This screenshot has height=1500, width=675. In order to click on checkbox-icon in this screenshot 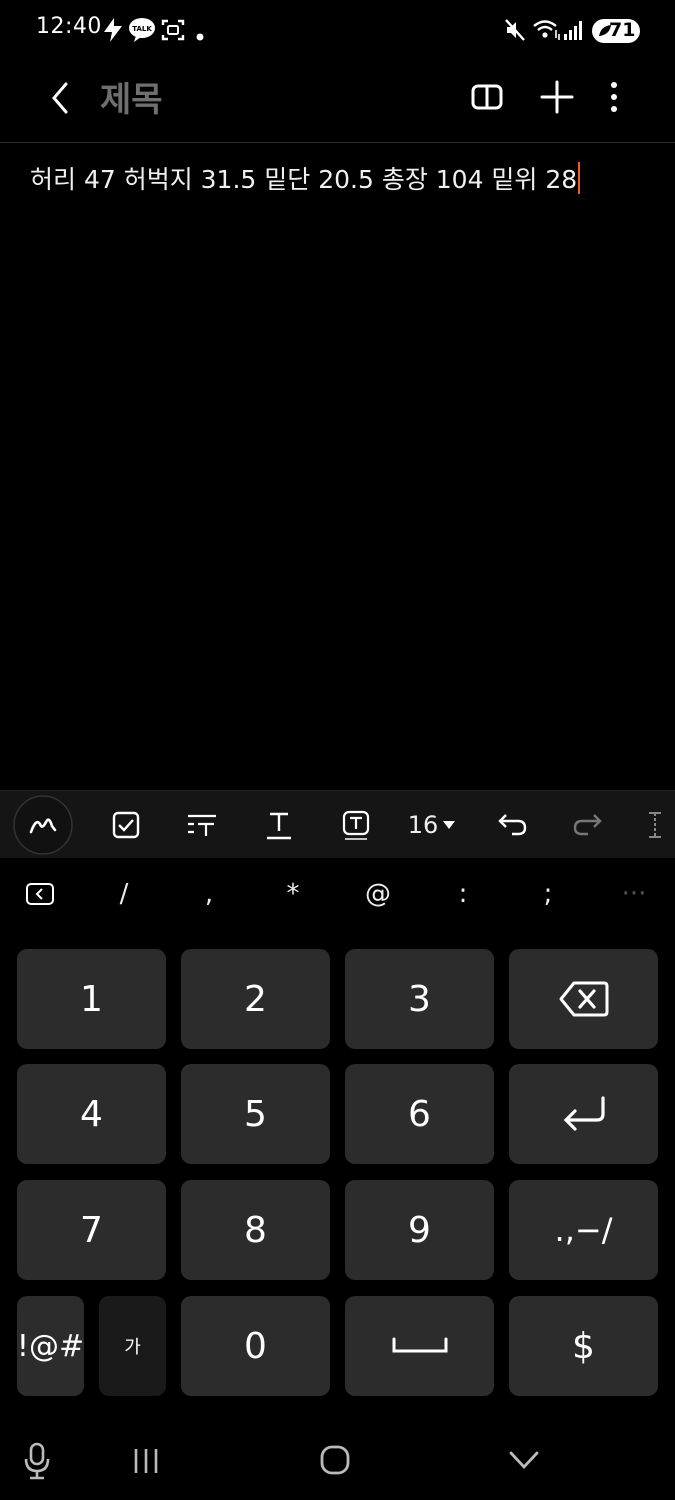, I will do `click(126, 825)`.